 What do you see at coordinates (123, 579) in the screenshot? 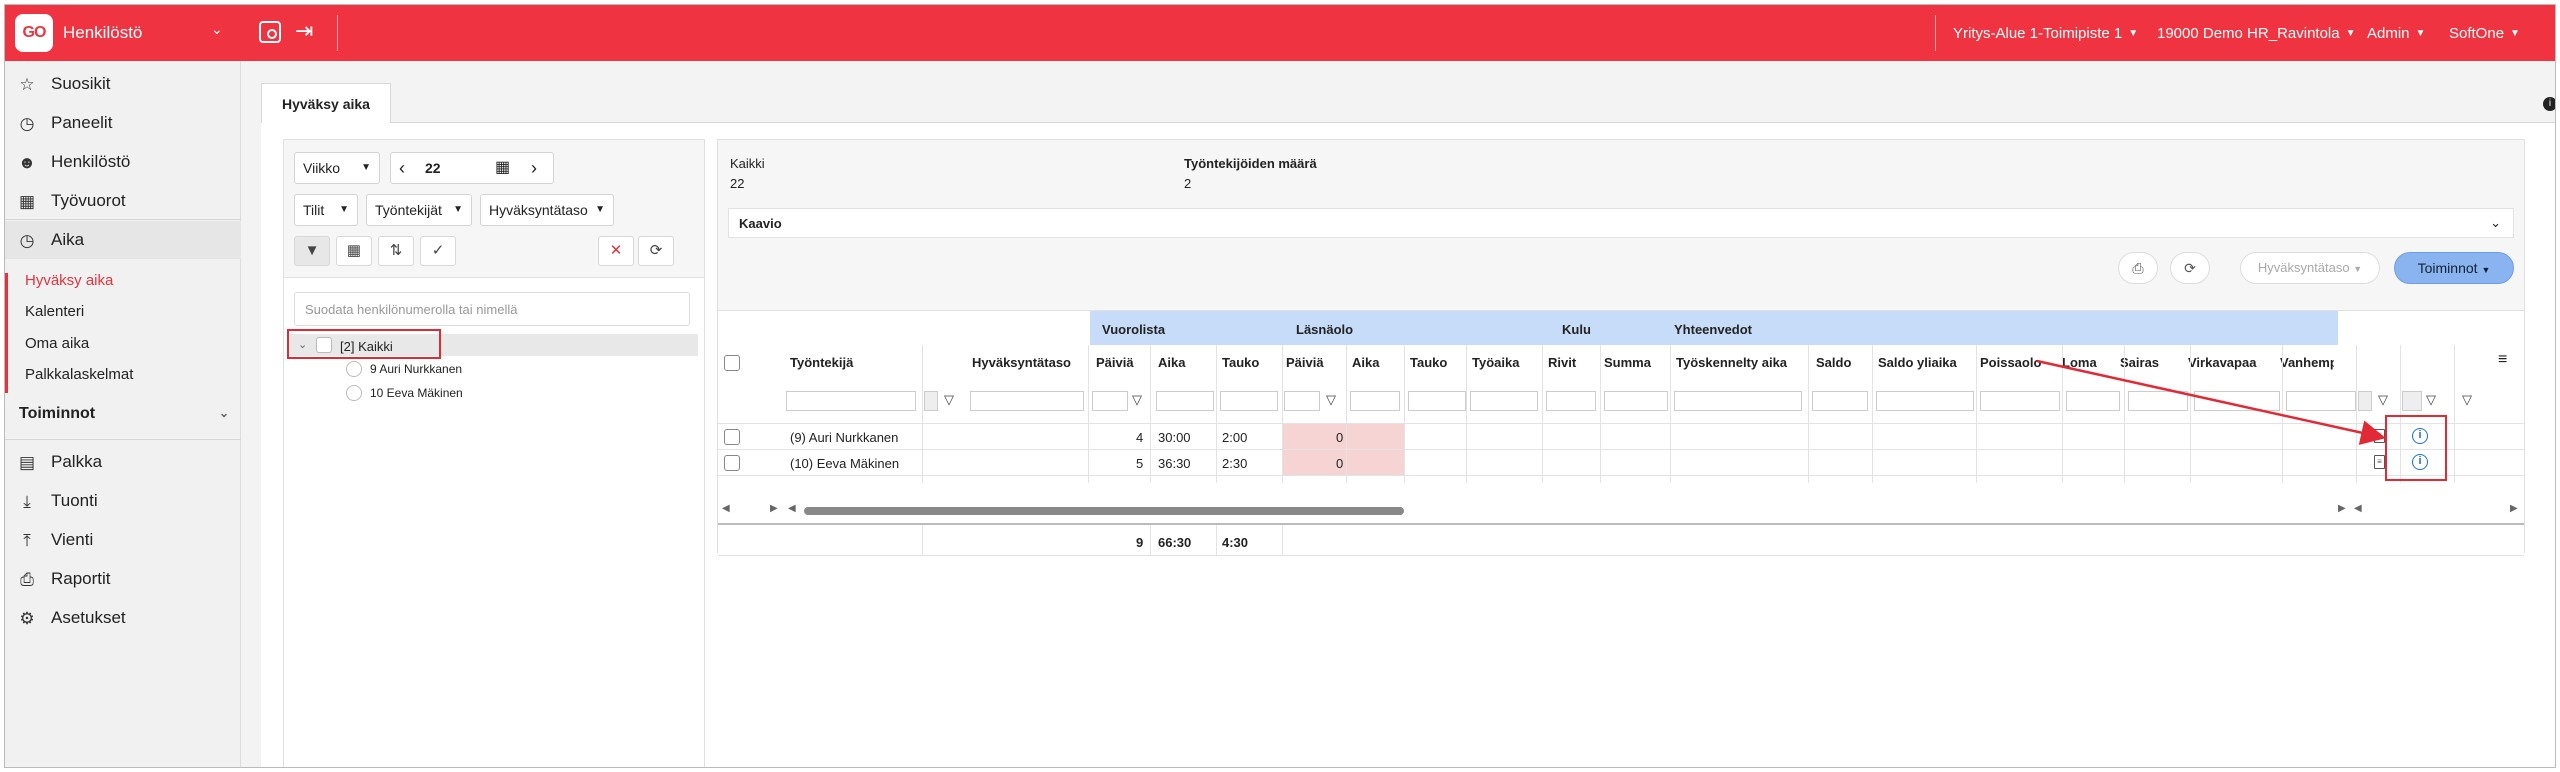
I see `sidebar-item-raportit: ⎙ Raportit` at bounding box center [123, 579].